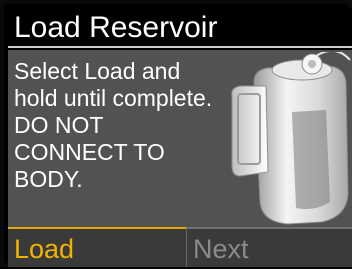 The height and width of the screenshot is (269, 352). What do you see at coordinates (59, 125) in the screenshot?
I see `instruction-line: DO NOT` at bounding box center [59, 125].